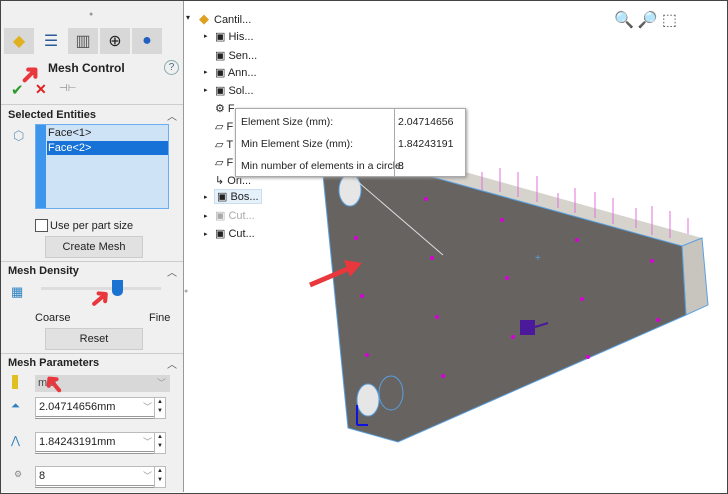 The width and height of the screenshot is (728, 494). I want to click on zoom-to-area-icon: 🔎, so click(650, 20).